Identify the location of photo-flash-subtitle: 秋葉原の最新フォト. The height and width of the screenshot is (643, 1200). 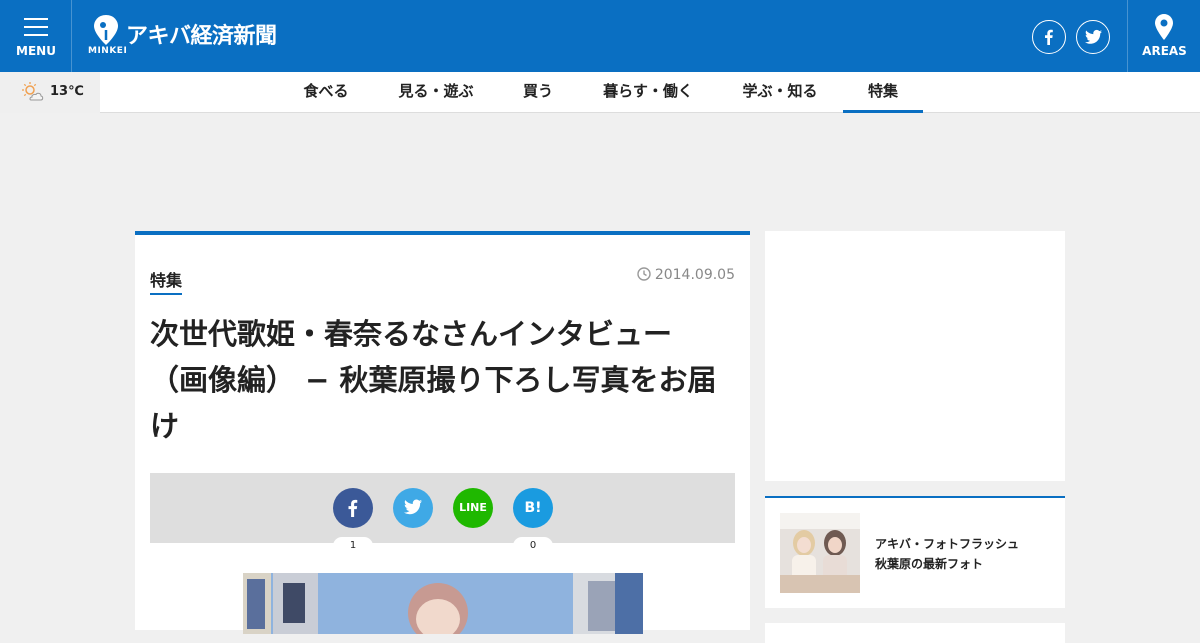
(929, 564).